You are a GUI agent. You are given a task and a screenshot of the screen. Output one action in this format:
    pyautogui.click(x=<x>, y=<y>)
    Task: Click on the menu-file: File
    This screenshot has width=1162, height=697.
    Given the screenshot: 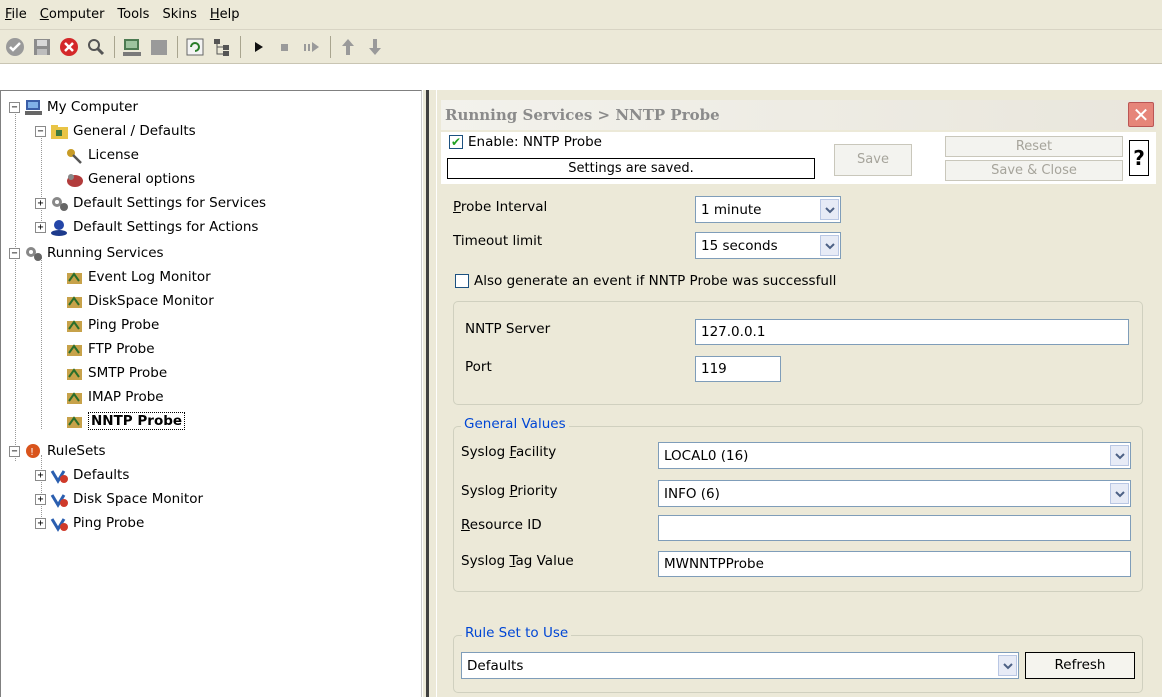 What is the action you would take?
    pyautogui.click(x=16, y=14)
    